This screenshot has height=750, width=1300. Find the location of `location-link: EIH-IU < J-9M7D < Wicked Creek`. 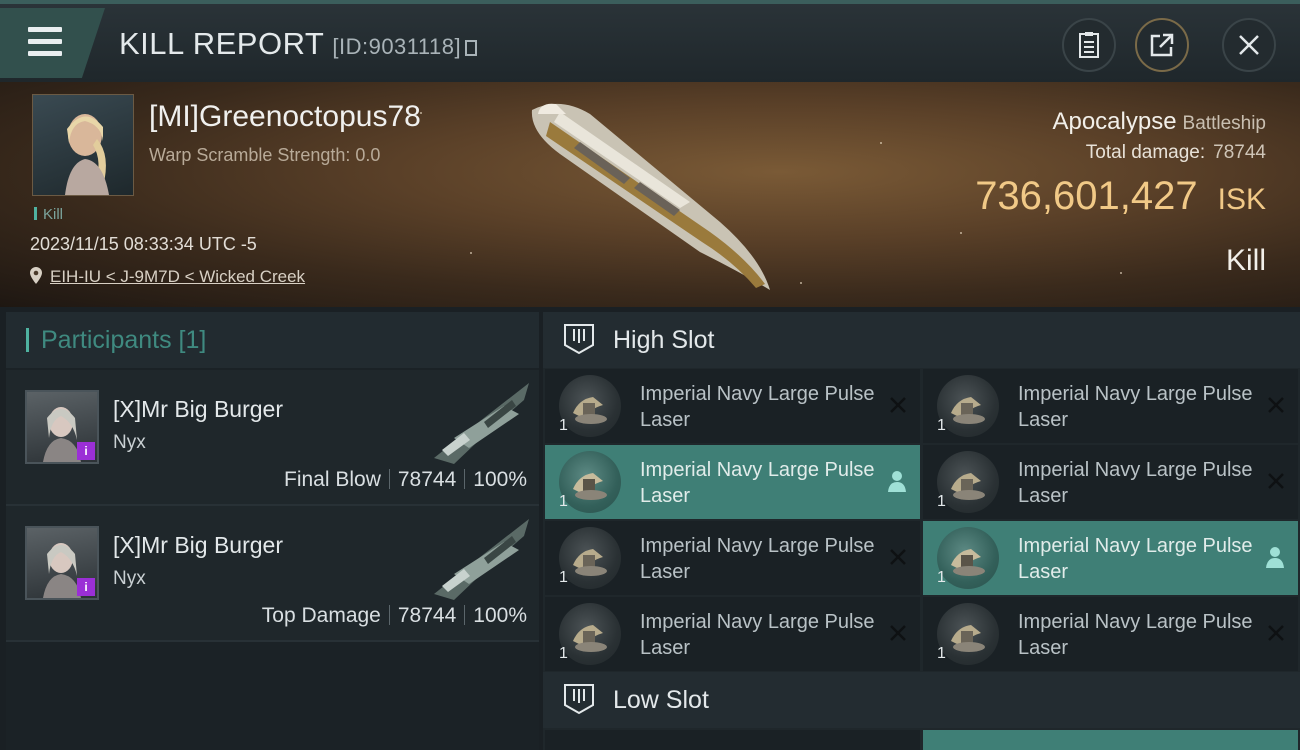

location-link: EIH-IU < J-9M7D < Wicked Creek is located at coordinates (177, 276).